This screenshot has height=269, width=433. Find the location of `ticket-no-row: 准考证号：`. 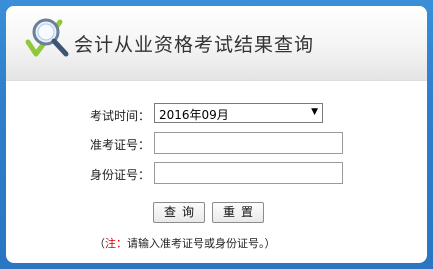

ticket-no-row: 准考证号： is located at coordinates (216, 144).